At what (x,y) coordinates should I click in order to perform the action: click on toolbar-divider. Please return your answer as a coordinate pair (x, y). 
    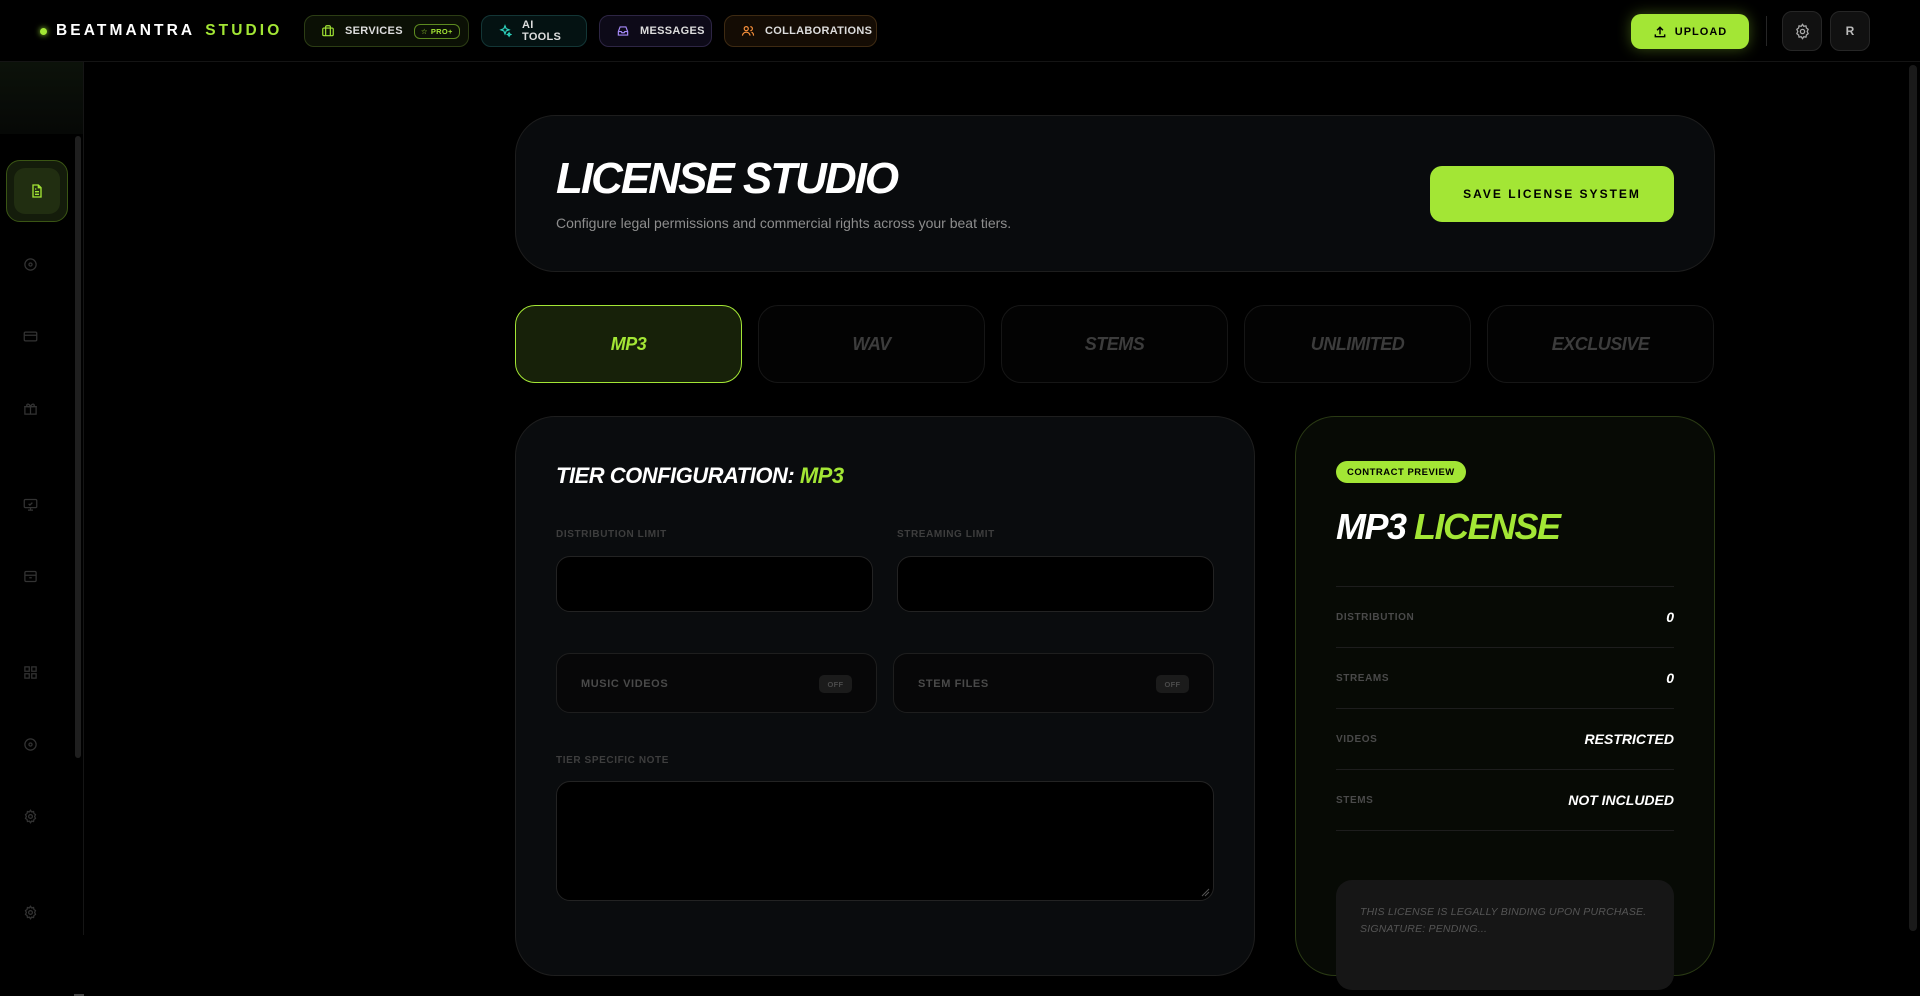
    Looking at the image, I should click on (1766, 31).